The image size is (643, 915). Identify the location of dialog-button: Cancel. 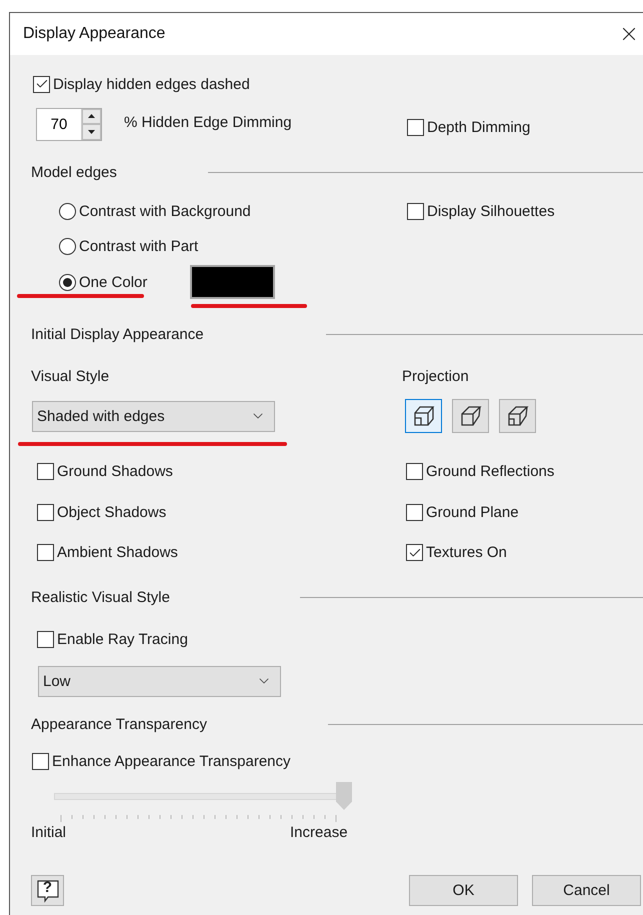
(586, 890).